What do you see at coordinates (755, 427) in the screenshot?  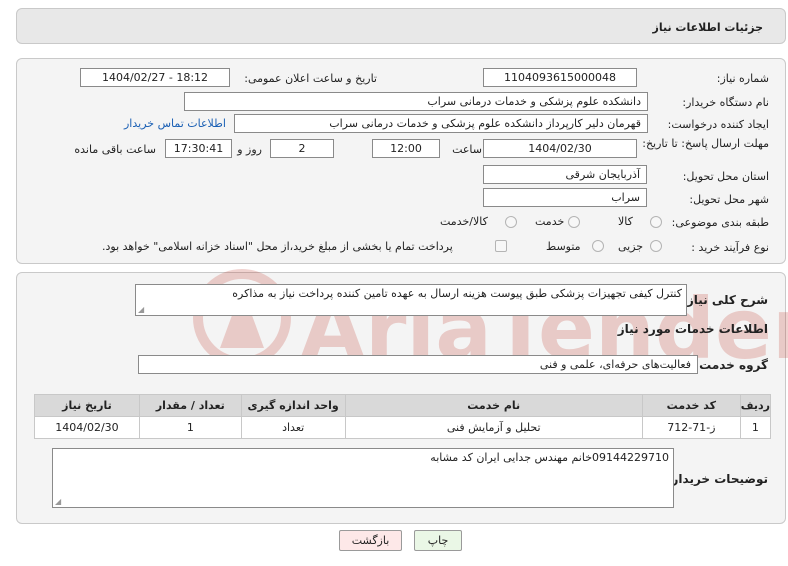 I see `cell-row: 1` at bounding box center [755, 427].